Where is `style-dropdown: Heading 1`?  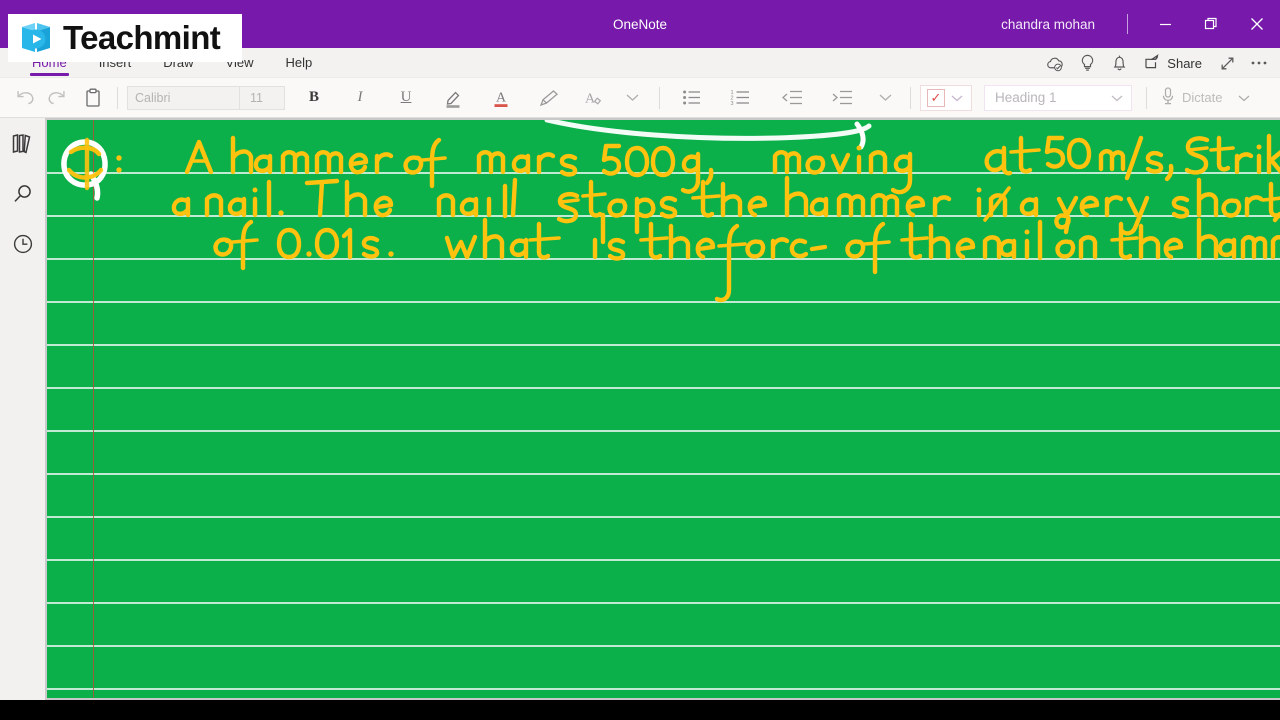 style-dropdown: Heading 1 is located at coordinates (1058, 97).